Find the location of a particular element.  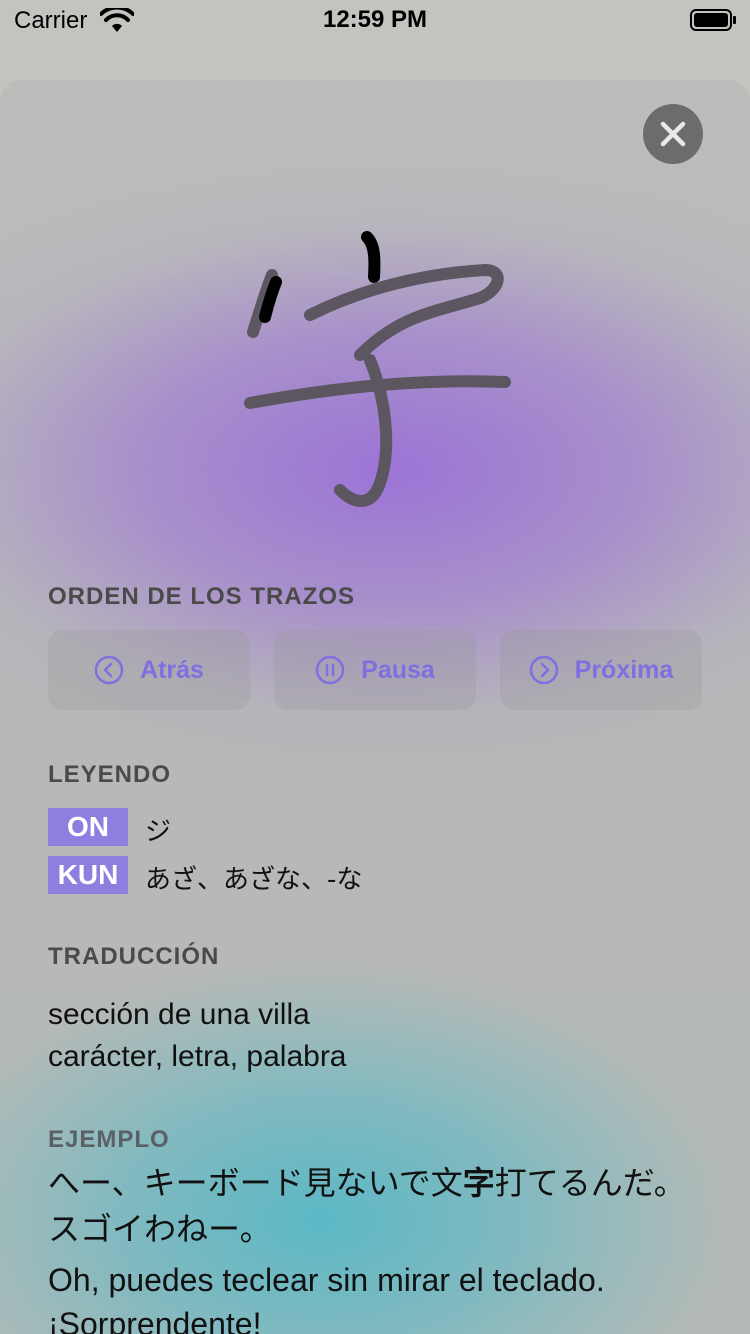

back-button: Atrás is located at coordinates (149, 670).